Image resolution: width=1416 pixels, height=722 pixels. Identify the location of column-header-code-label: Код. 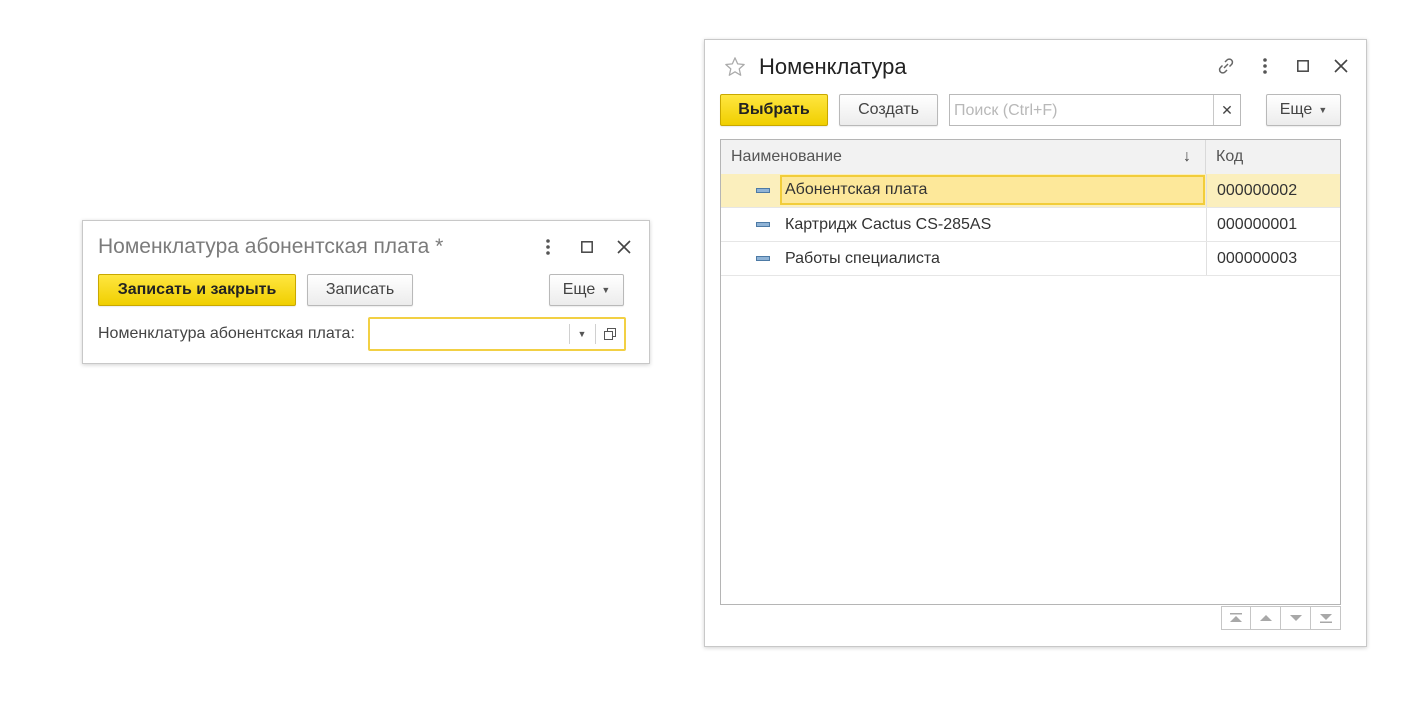
(1230, 156).